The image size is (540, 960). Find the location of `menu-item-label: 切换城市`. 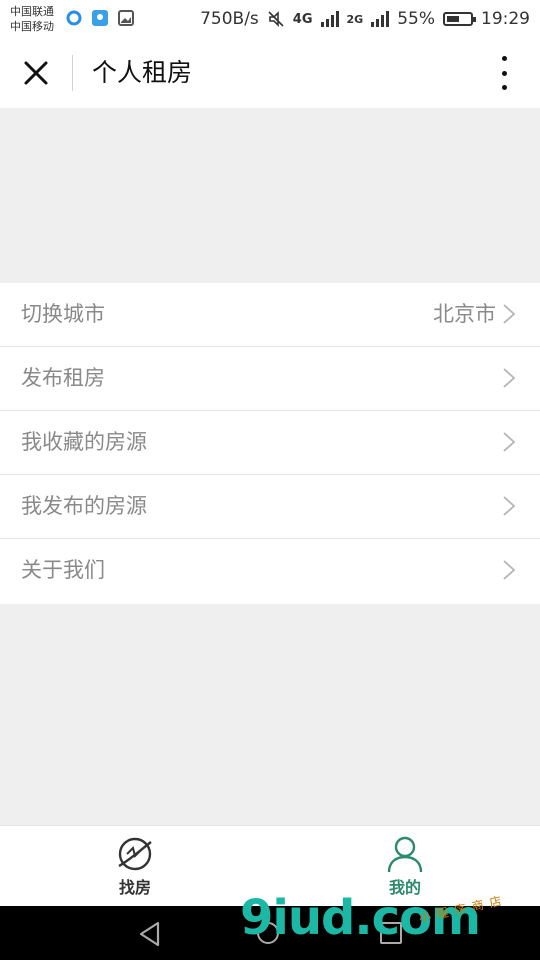

menu-item-label: 切换城市 is located at coordinates (63, 314).